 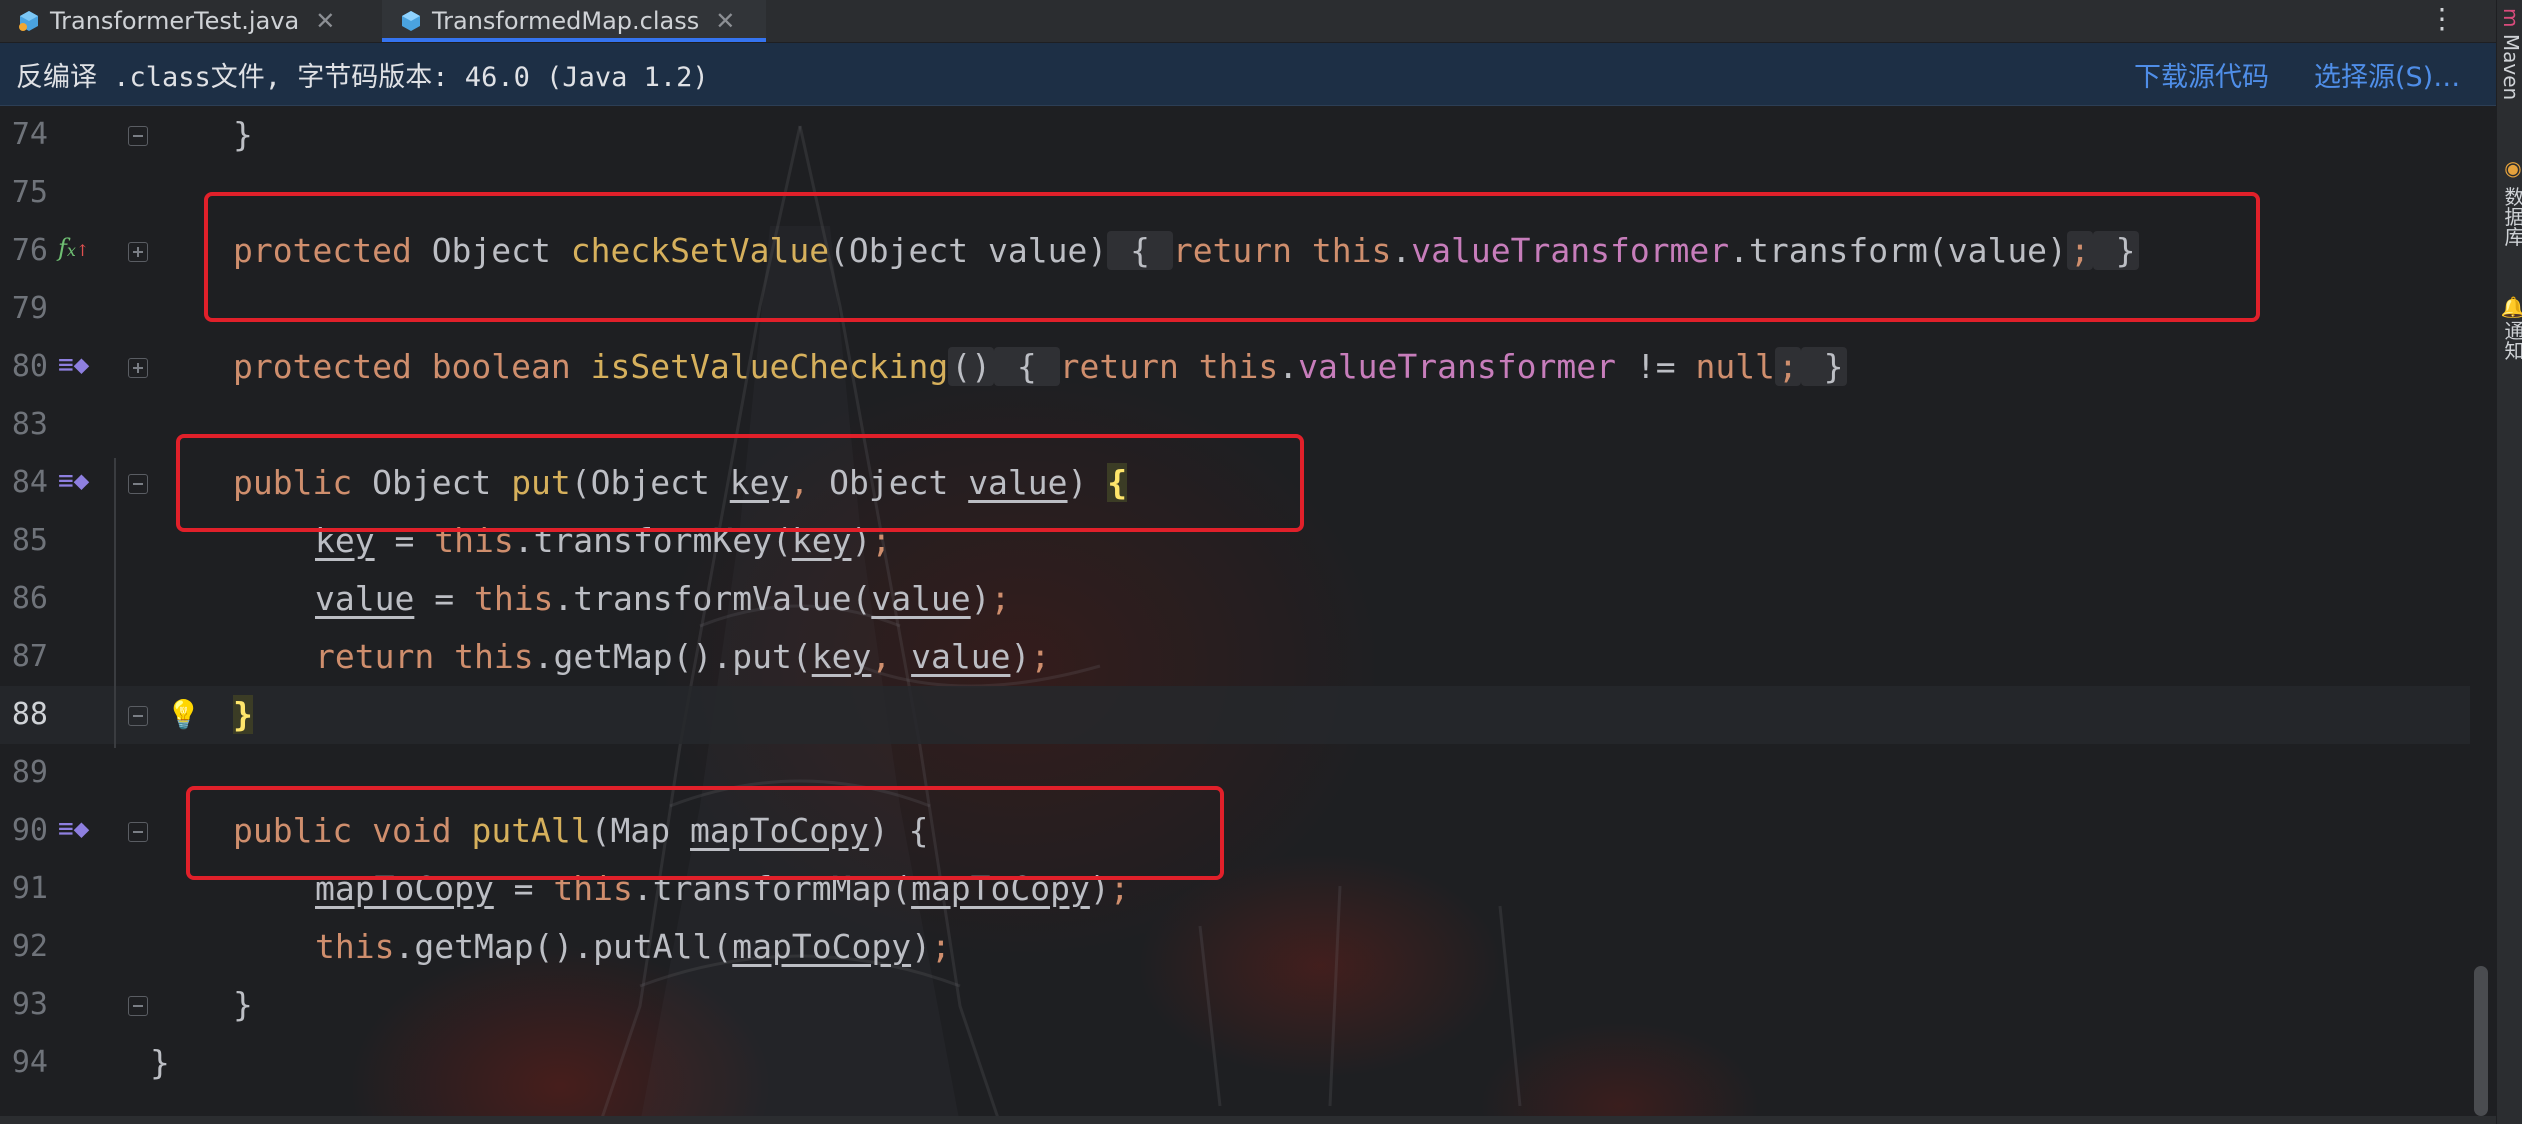 I want to click on more-options-icon: ⋮, so click(x=2442, y=18).